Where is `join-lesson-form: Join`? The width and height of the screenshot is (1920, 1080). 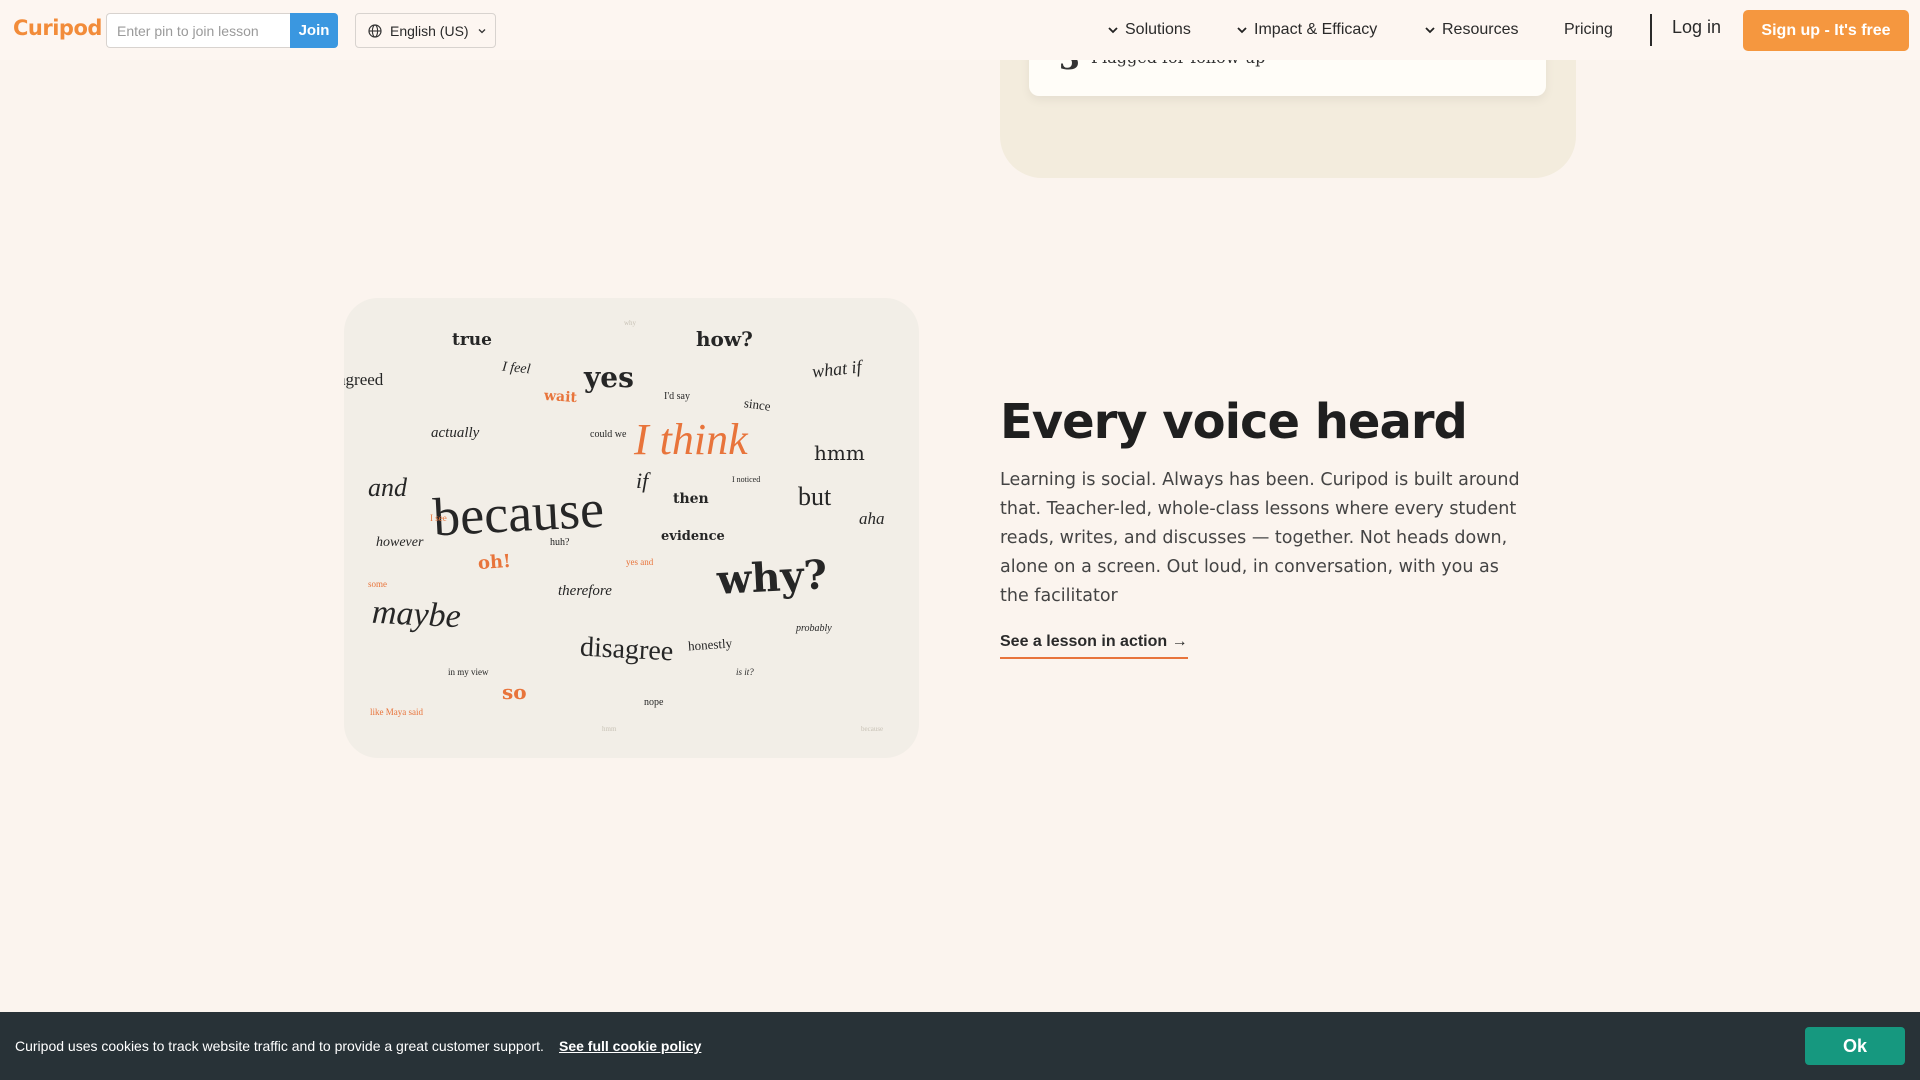
join-lesson-form: Join is located at coordinates (222, 30).